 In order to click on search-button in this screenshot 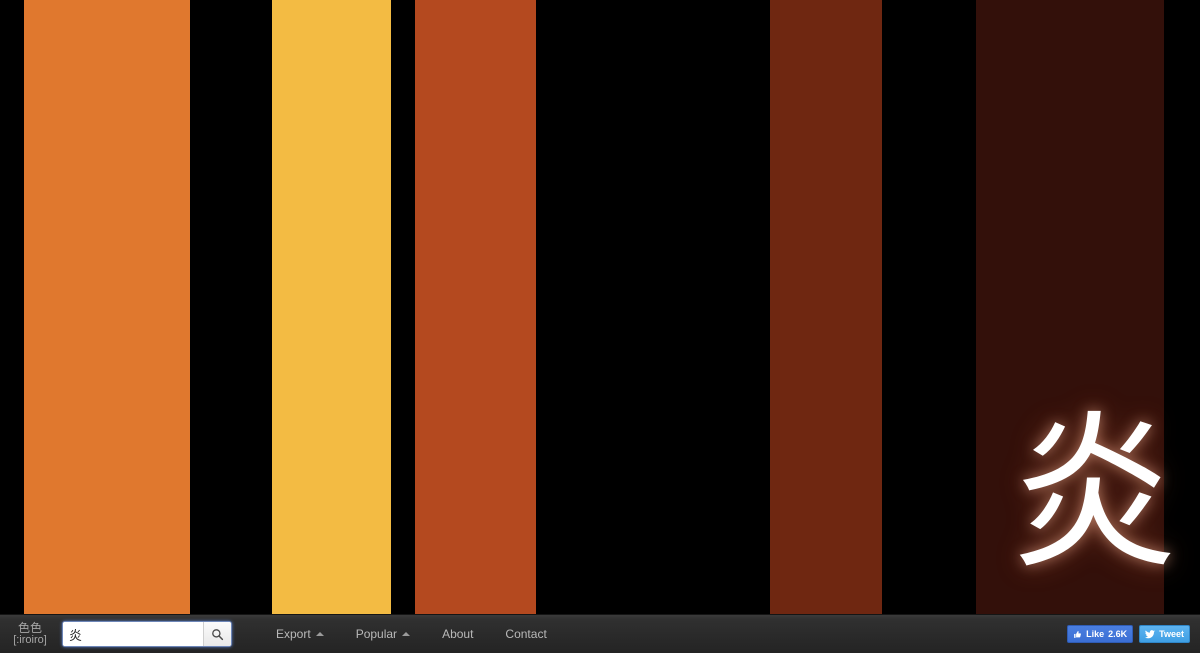, I will do `click(217, 634)`.